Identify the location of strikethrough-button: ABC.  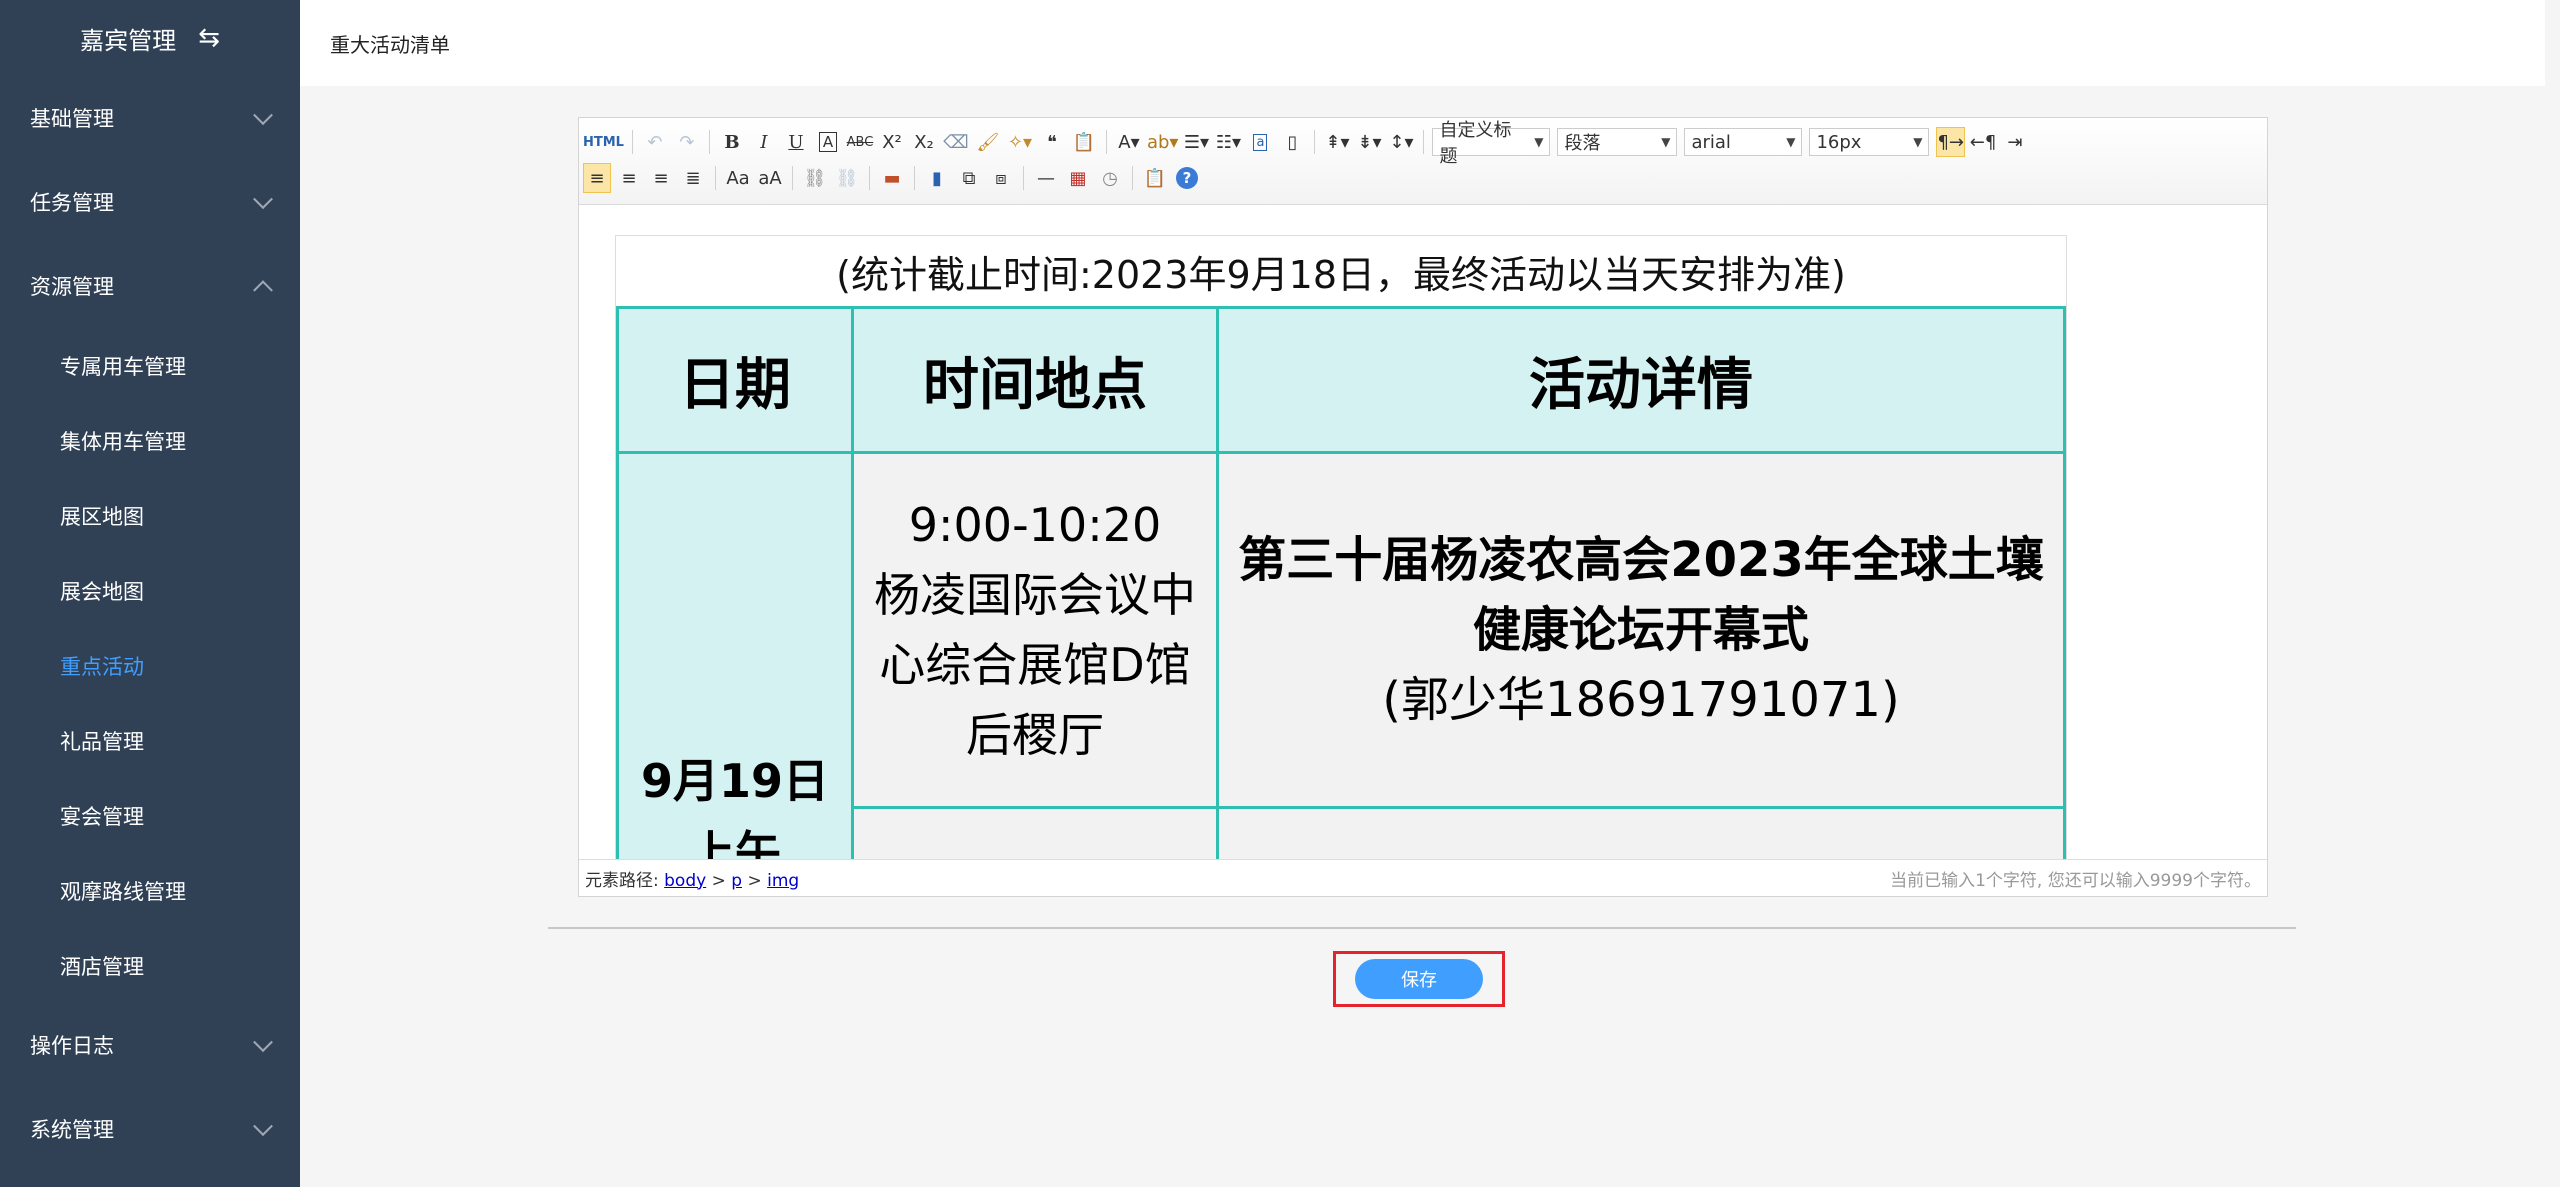
(860, 142).